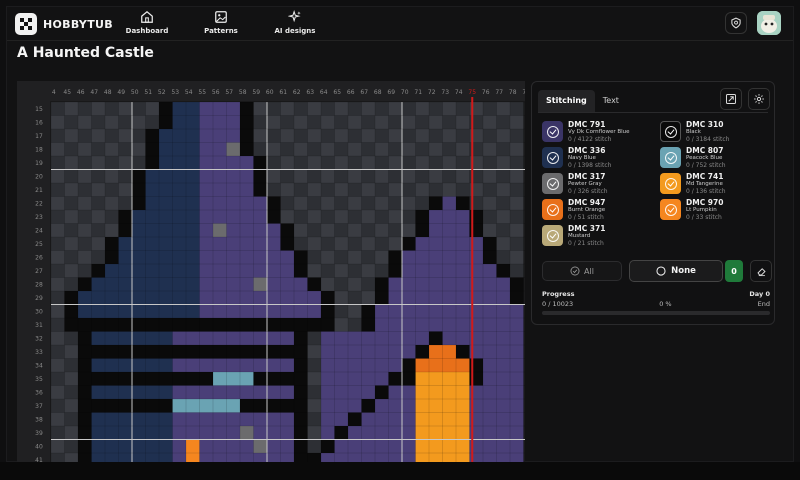  What do you see at coordinates (405, 92) in the screenshot?
I see `column-ruler-label: 70` at bounding box center [405, 92].